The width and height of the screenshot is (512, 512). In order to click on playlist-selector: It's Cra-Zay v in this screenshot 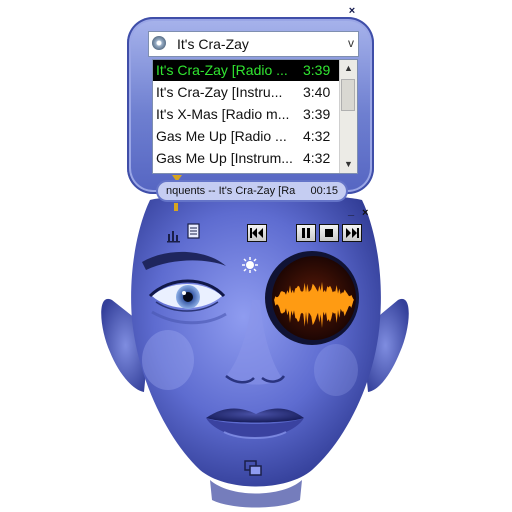, I will do `click(253, 44)`.